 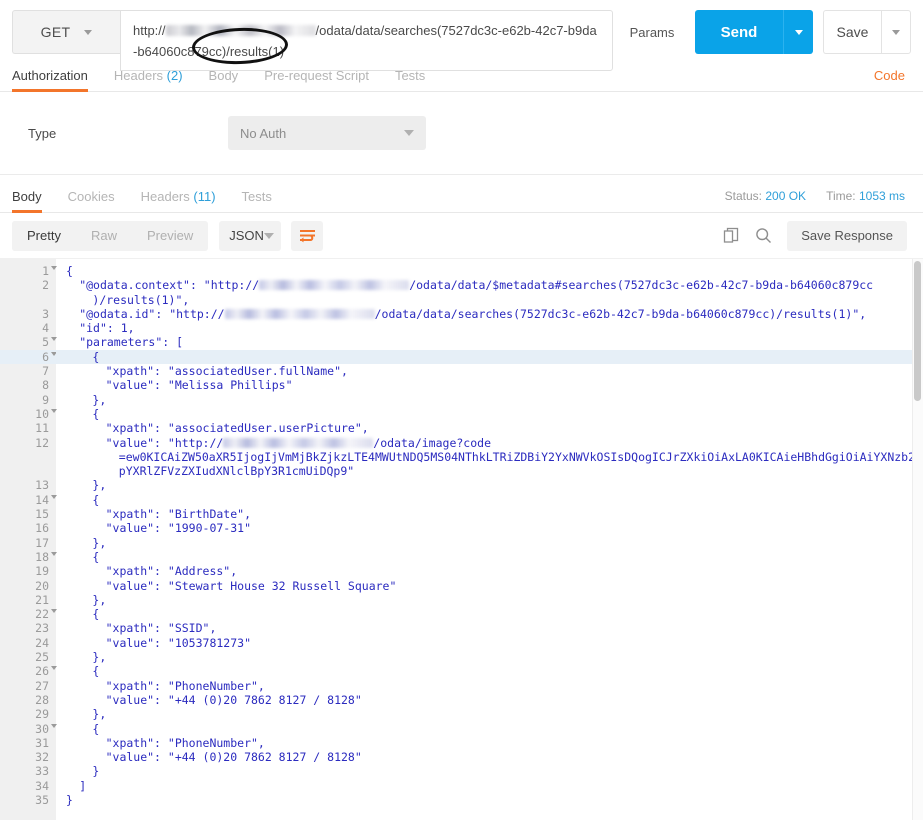 I want to click on code-line: "value": "+44 (0)20 7862 8127 / 8128", so click(x=494, y=700).